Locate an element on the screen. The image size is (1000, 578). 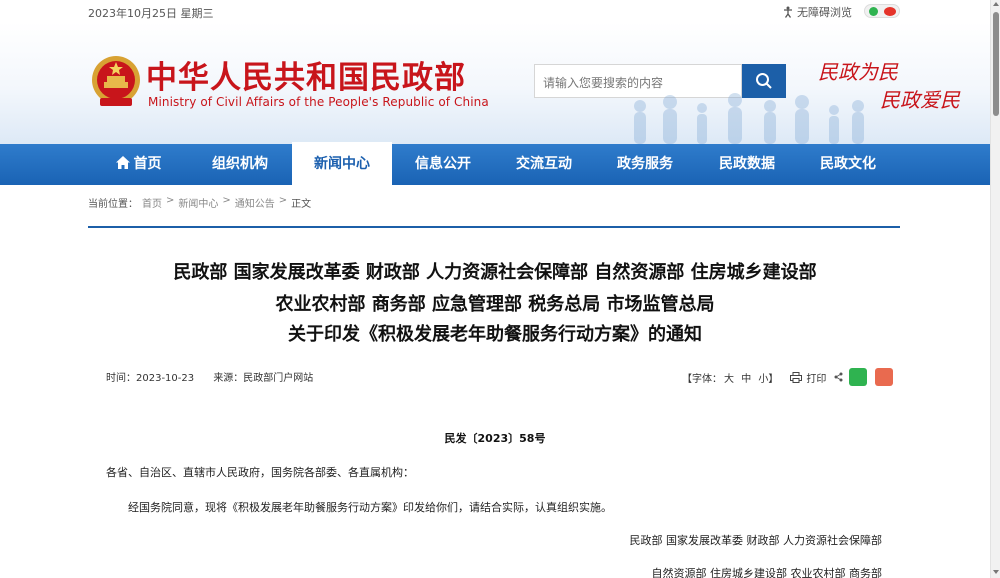
nav-item-data: 民政数据 is located at coordinates (747, 164).